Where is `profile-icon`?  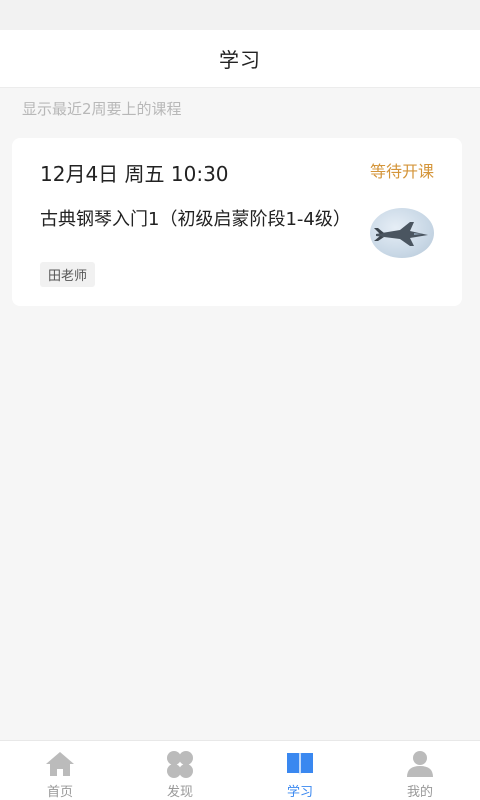
profile-icon is located at coordinates (420, 764).